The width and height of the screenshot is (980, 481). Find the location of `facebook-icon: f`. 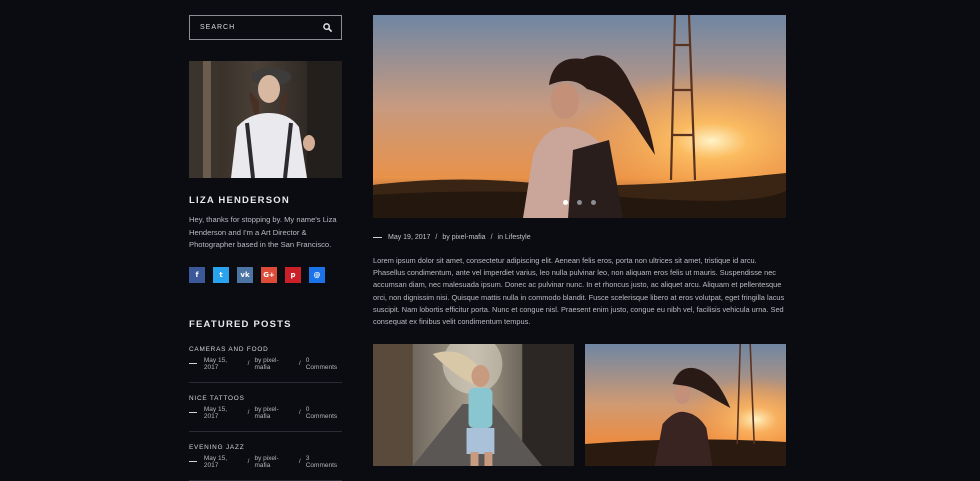

facebook-icon: f is located at coordinates (197, 274).